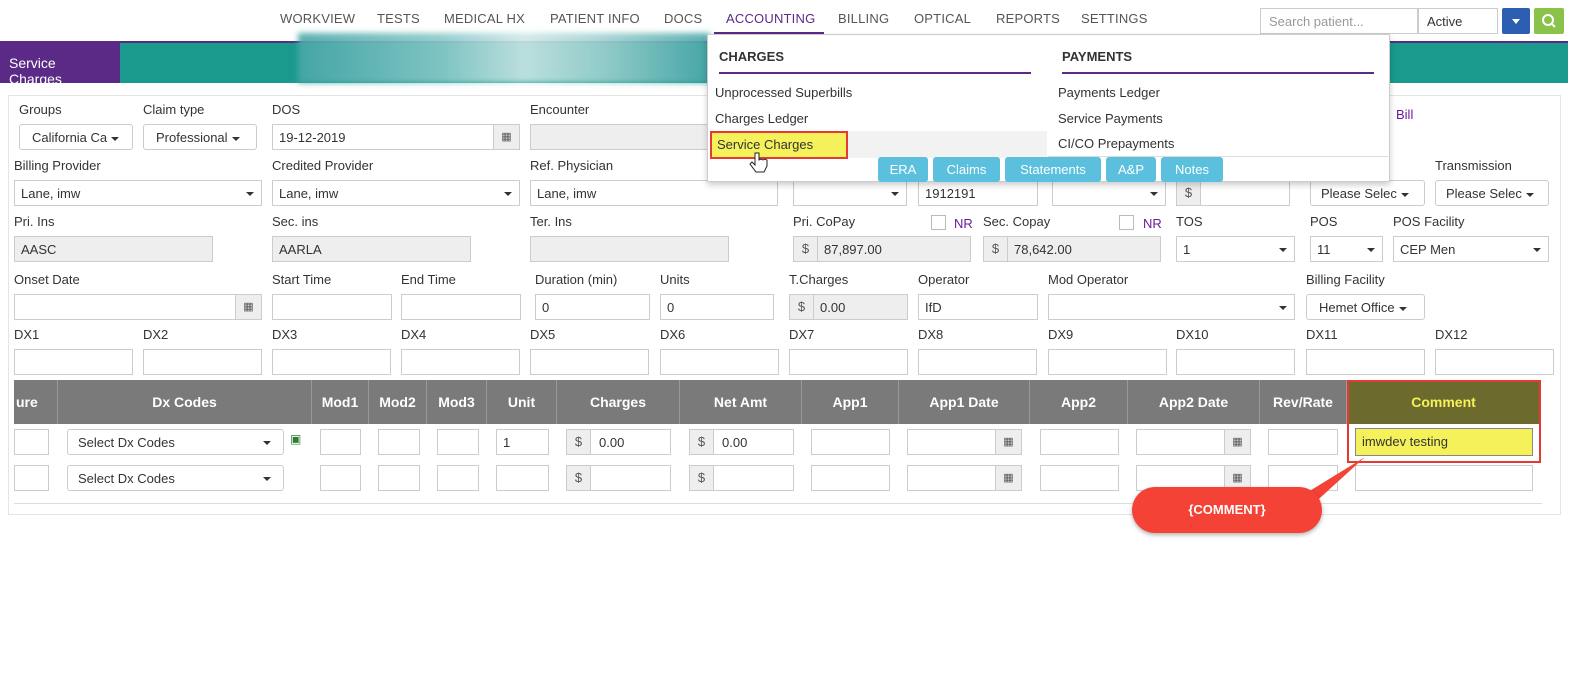 The width and height of the screenshot is (1582, 695). I want to click on search-icon, so click(1549, 21).